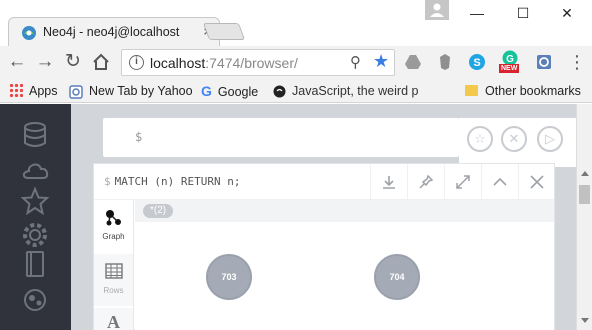 The image size is (592, 330). I want to click on neo4j-favicon-icon, so click(29, 33).